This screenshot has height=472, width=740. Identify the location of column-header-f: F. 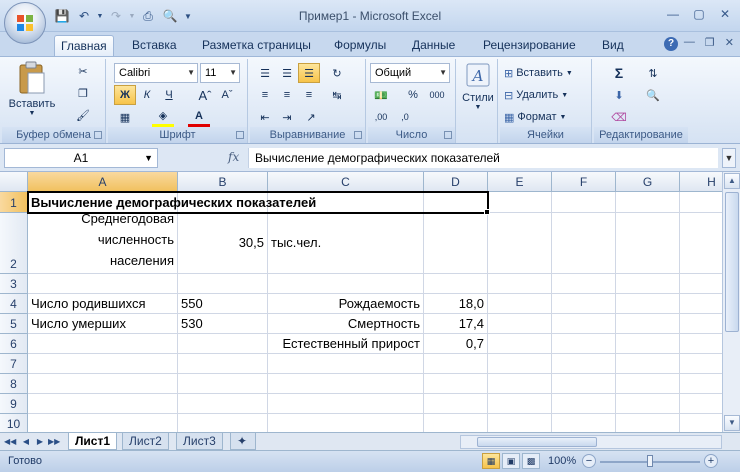
(584, 182).